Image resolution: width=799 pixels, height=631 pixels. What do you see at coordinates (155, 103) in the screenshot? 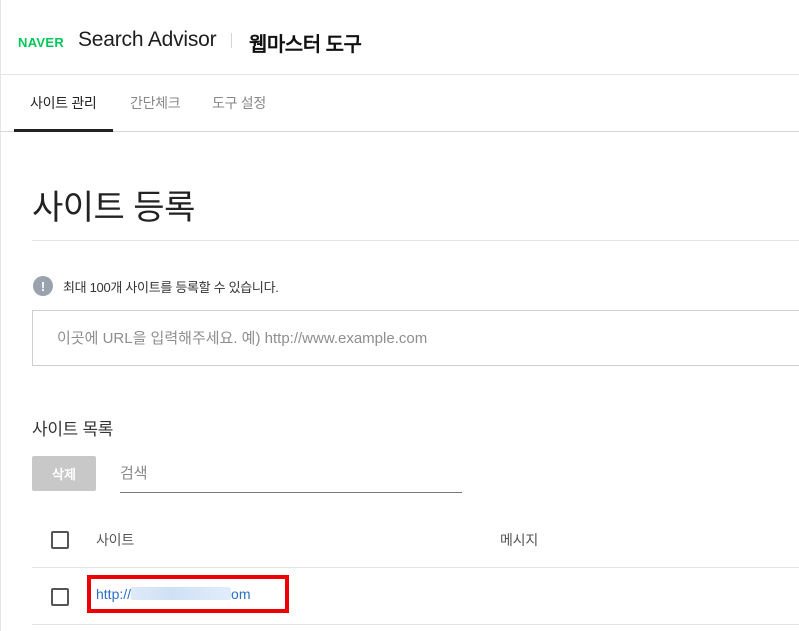
I see `tab-simple-check: 간단체크` at bounding box center [155, 103].